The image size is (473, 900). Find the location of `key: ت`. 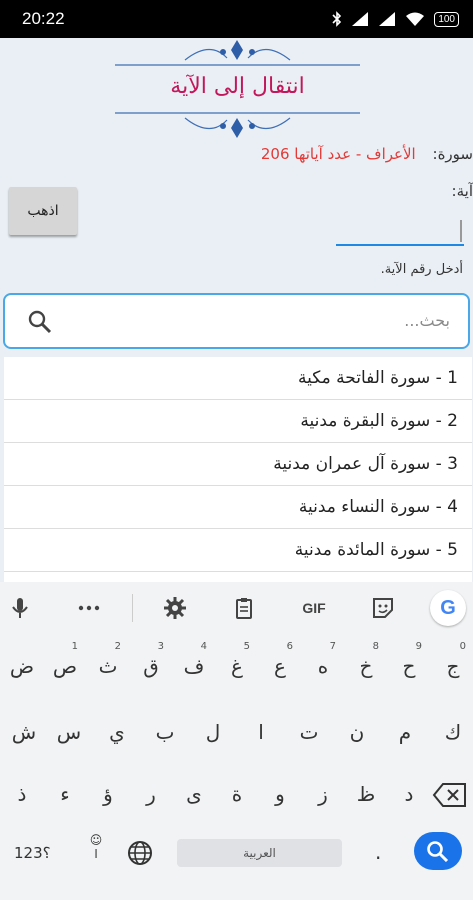

key: ت is located at coordinates (309, 732).